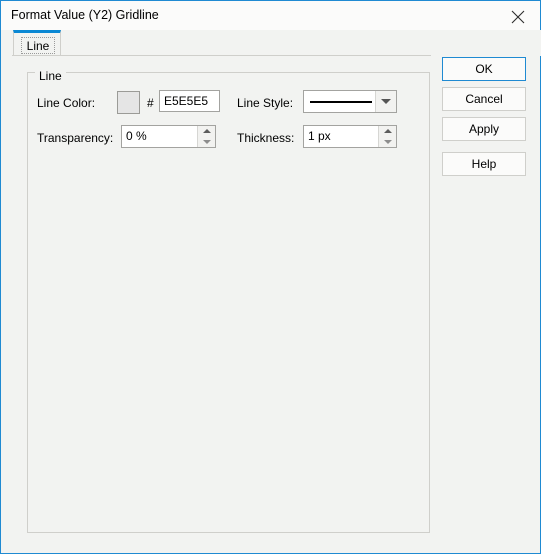  What do you see at coordinates (484, 129) in the screenshot?
I see `apply-button: Apply` at bounding box center [484, 129].